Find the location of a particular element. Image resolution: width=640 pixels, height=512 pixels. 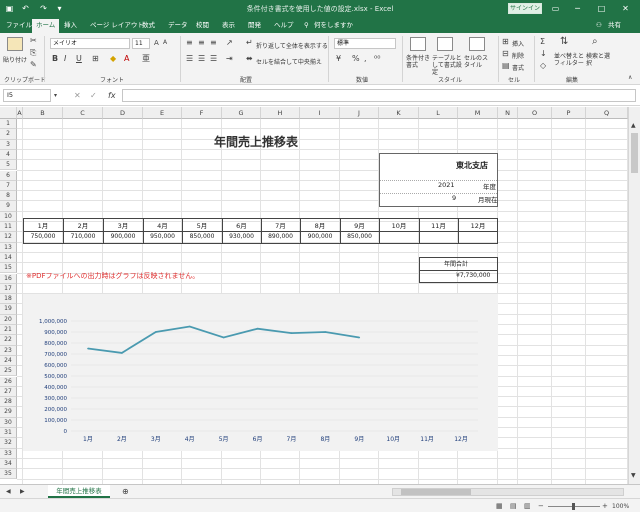

column-header-o: O is located at coordinates (535, 113).